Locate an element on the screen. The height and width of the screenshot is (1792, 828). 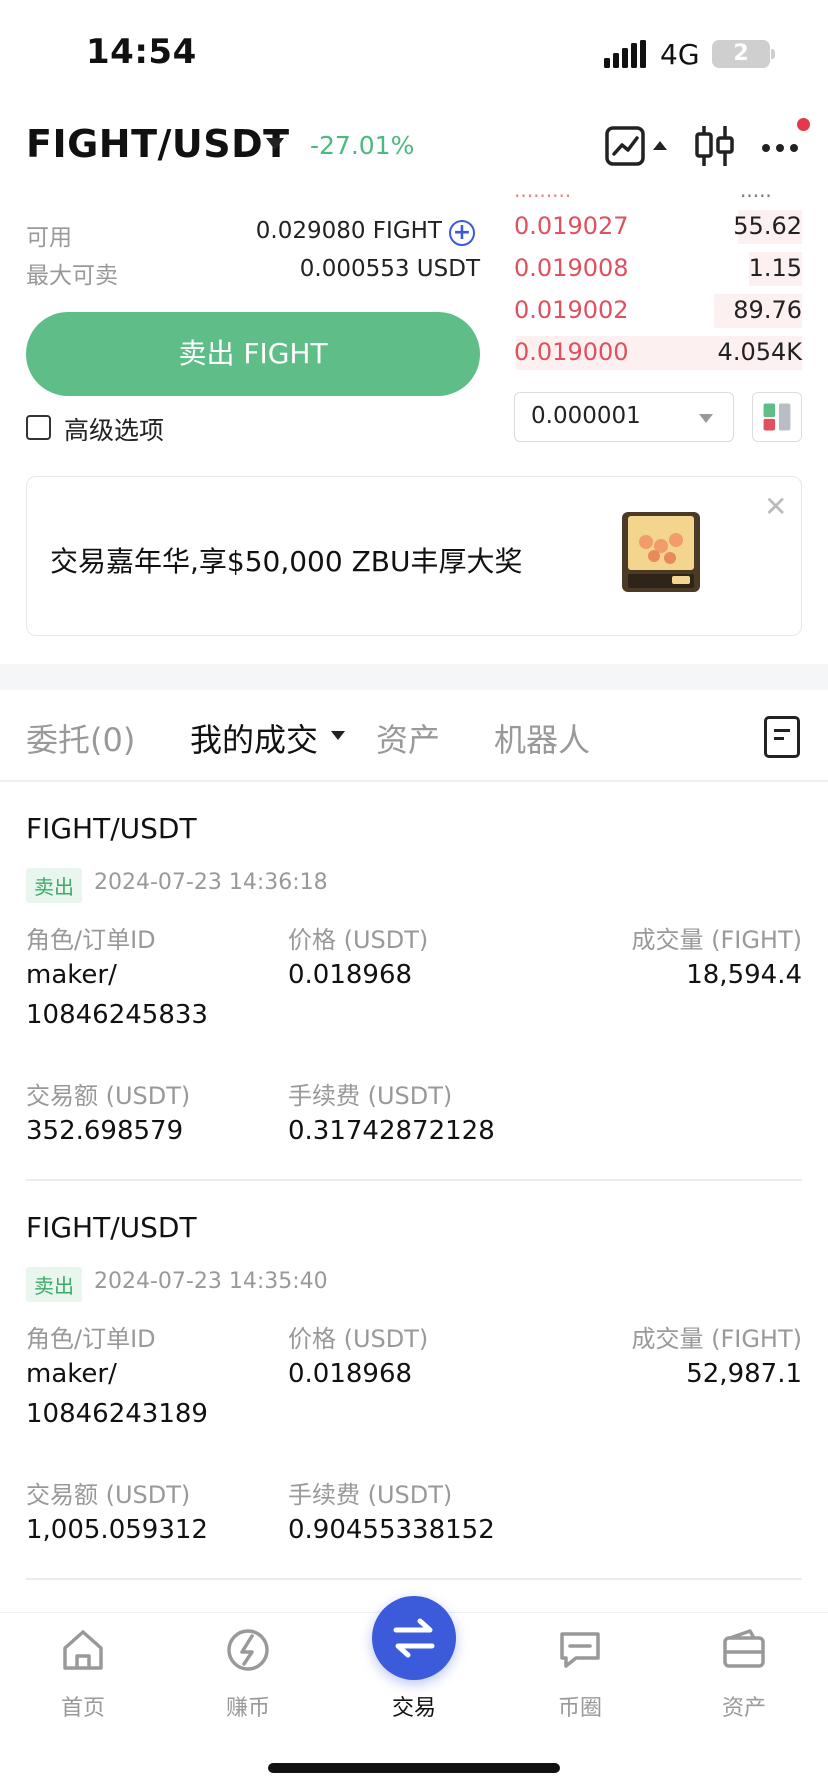
battery-tip is located at coordinates (773, 54).